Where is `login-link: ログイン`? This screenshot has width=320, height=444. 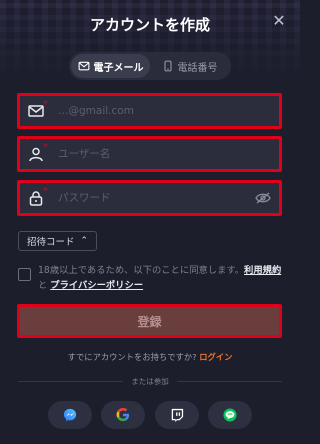
login-link: ログイン is located at coordinates (215, 357).